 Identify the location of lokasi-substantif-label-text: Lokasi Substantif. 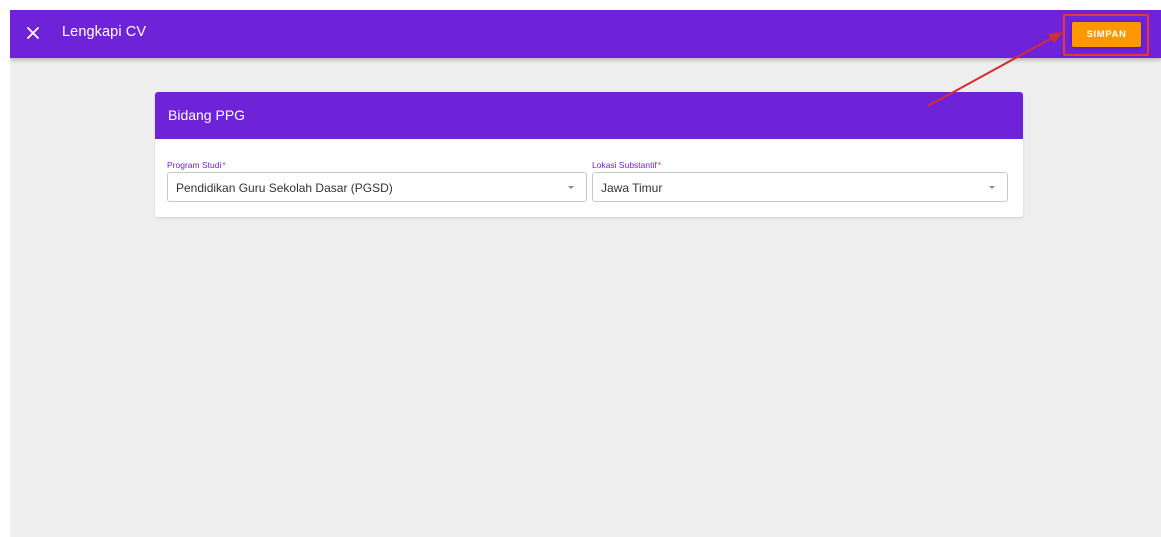
(624, 165).